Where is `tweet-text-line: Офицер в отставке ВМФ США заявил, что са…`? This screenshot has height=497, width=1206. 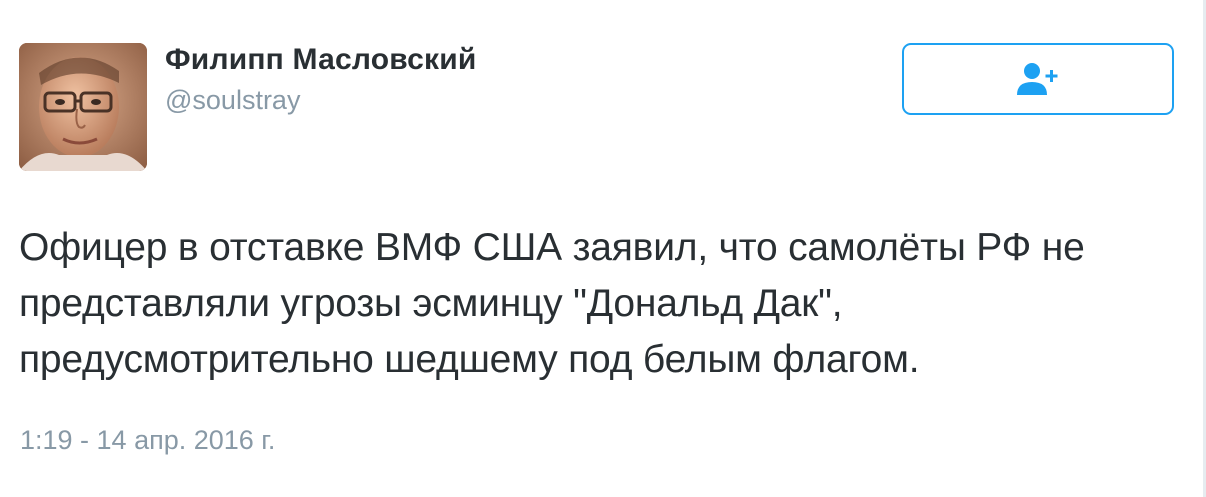 tweet-text-line: Офицер в отставке ВМФ США заявил, что са… is located at coordinates (552, 247).